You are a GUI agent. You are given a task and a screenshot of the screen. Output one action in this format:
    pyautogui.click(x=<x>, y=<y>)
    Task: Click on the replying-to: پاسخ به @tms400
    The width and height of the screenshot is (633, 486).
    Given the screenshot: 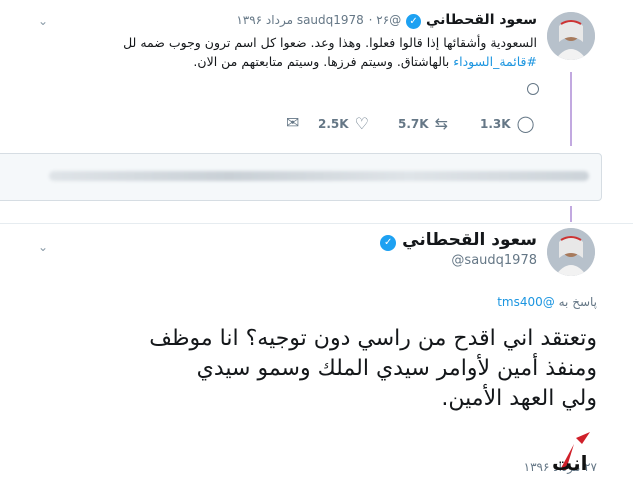 What is the action you would take?
    pyautogui.click(x=547, y=302)
    